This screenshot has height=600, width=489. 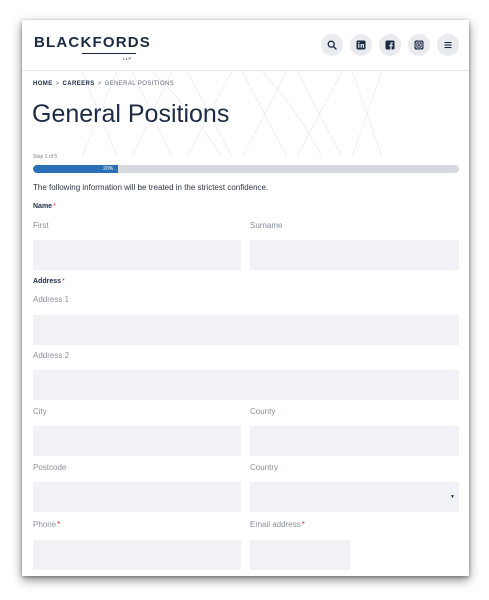 I want to click on chevron-down-icon: ▼, so click(x=452, y=497).